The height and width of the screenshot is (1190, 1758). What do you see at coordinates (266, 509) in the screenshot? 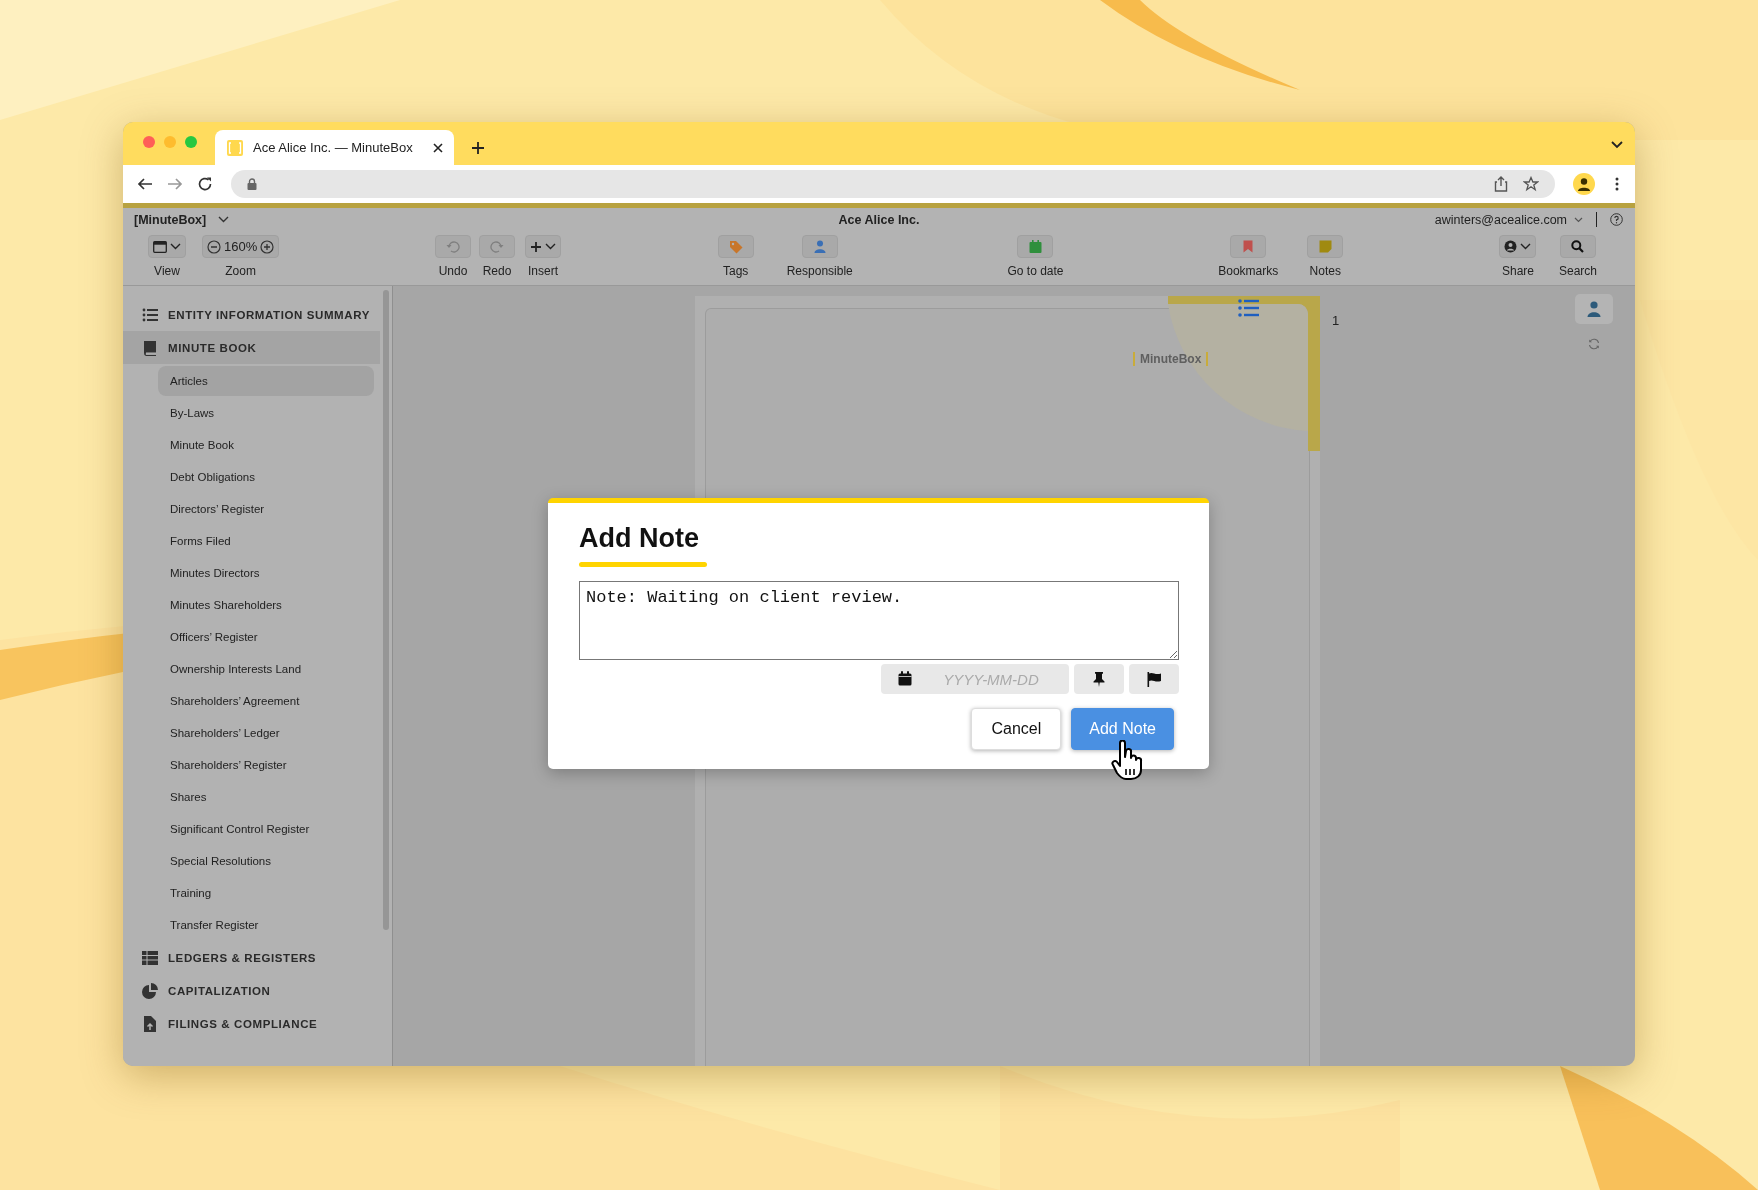
I see `sidebar-item: Directors’ Register` at bounding box center [266, 509].